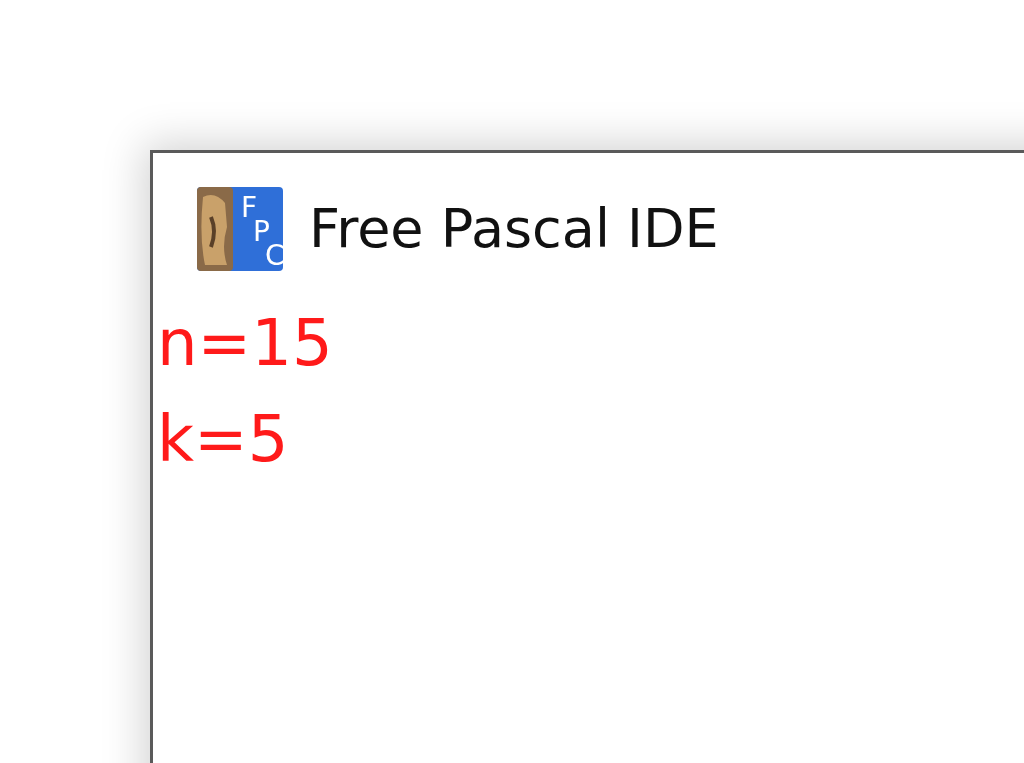 Image resolution: width=1024 pixels, height=763 pixels. What do you see at coordinates (514, 229) in the screenshot?
I see `window-title: Free Pascal IDE` at bounding box center [514, 229].